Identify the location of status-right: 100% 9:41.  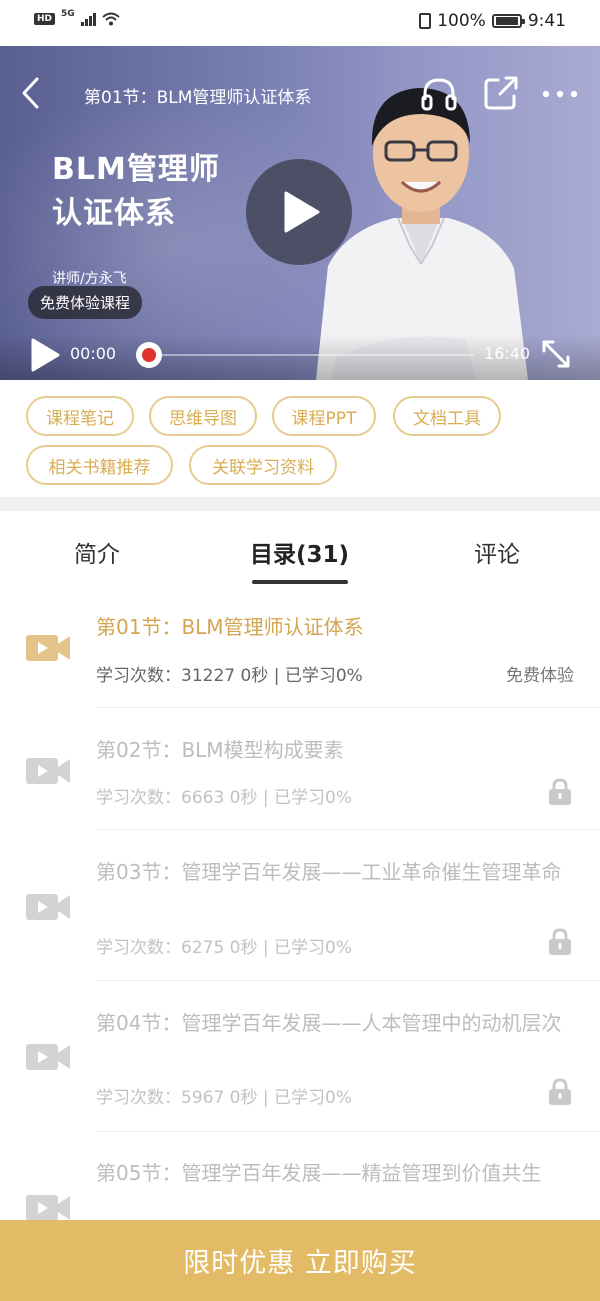
(492, 21).